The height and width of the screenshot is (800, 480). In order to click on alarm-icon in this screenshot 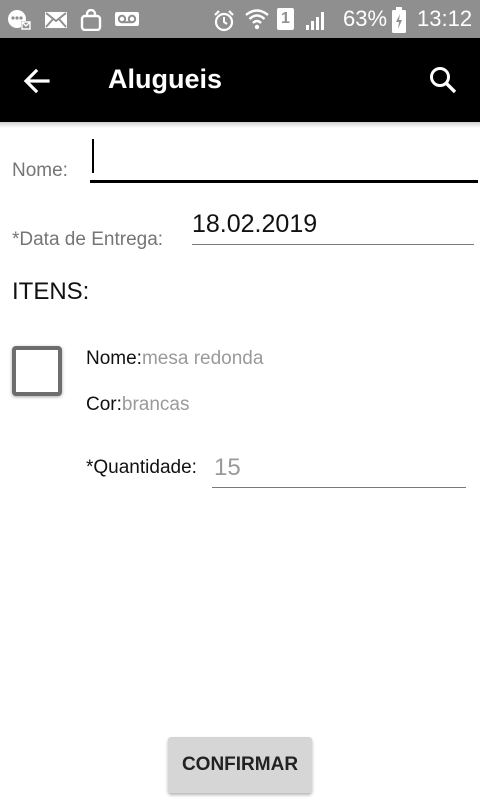, I will do `click(224, 21)`.